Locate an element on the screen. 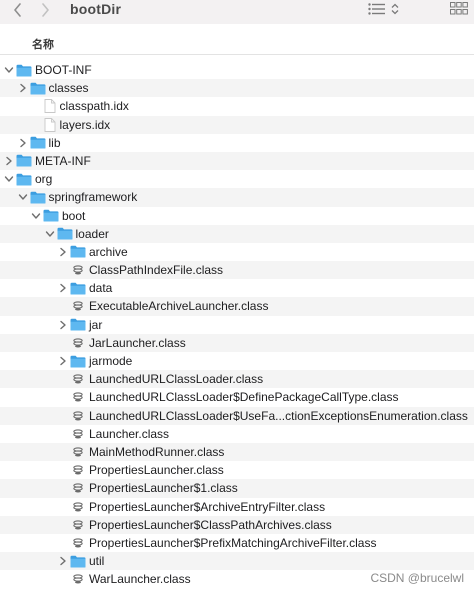  name-column-header: 名称 is located at coordinates (43, 44).